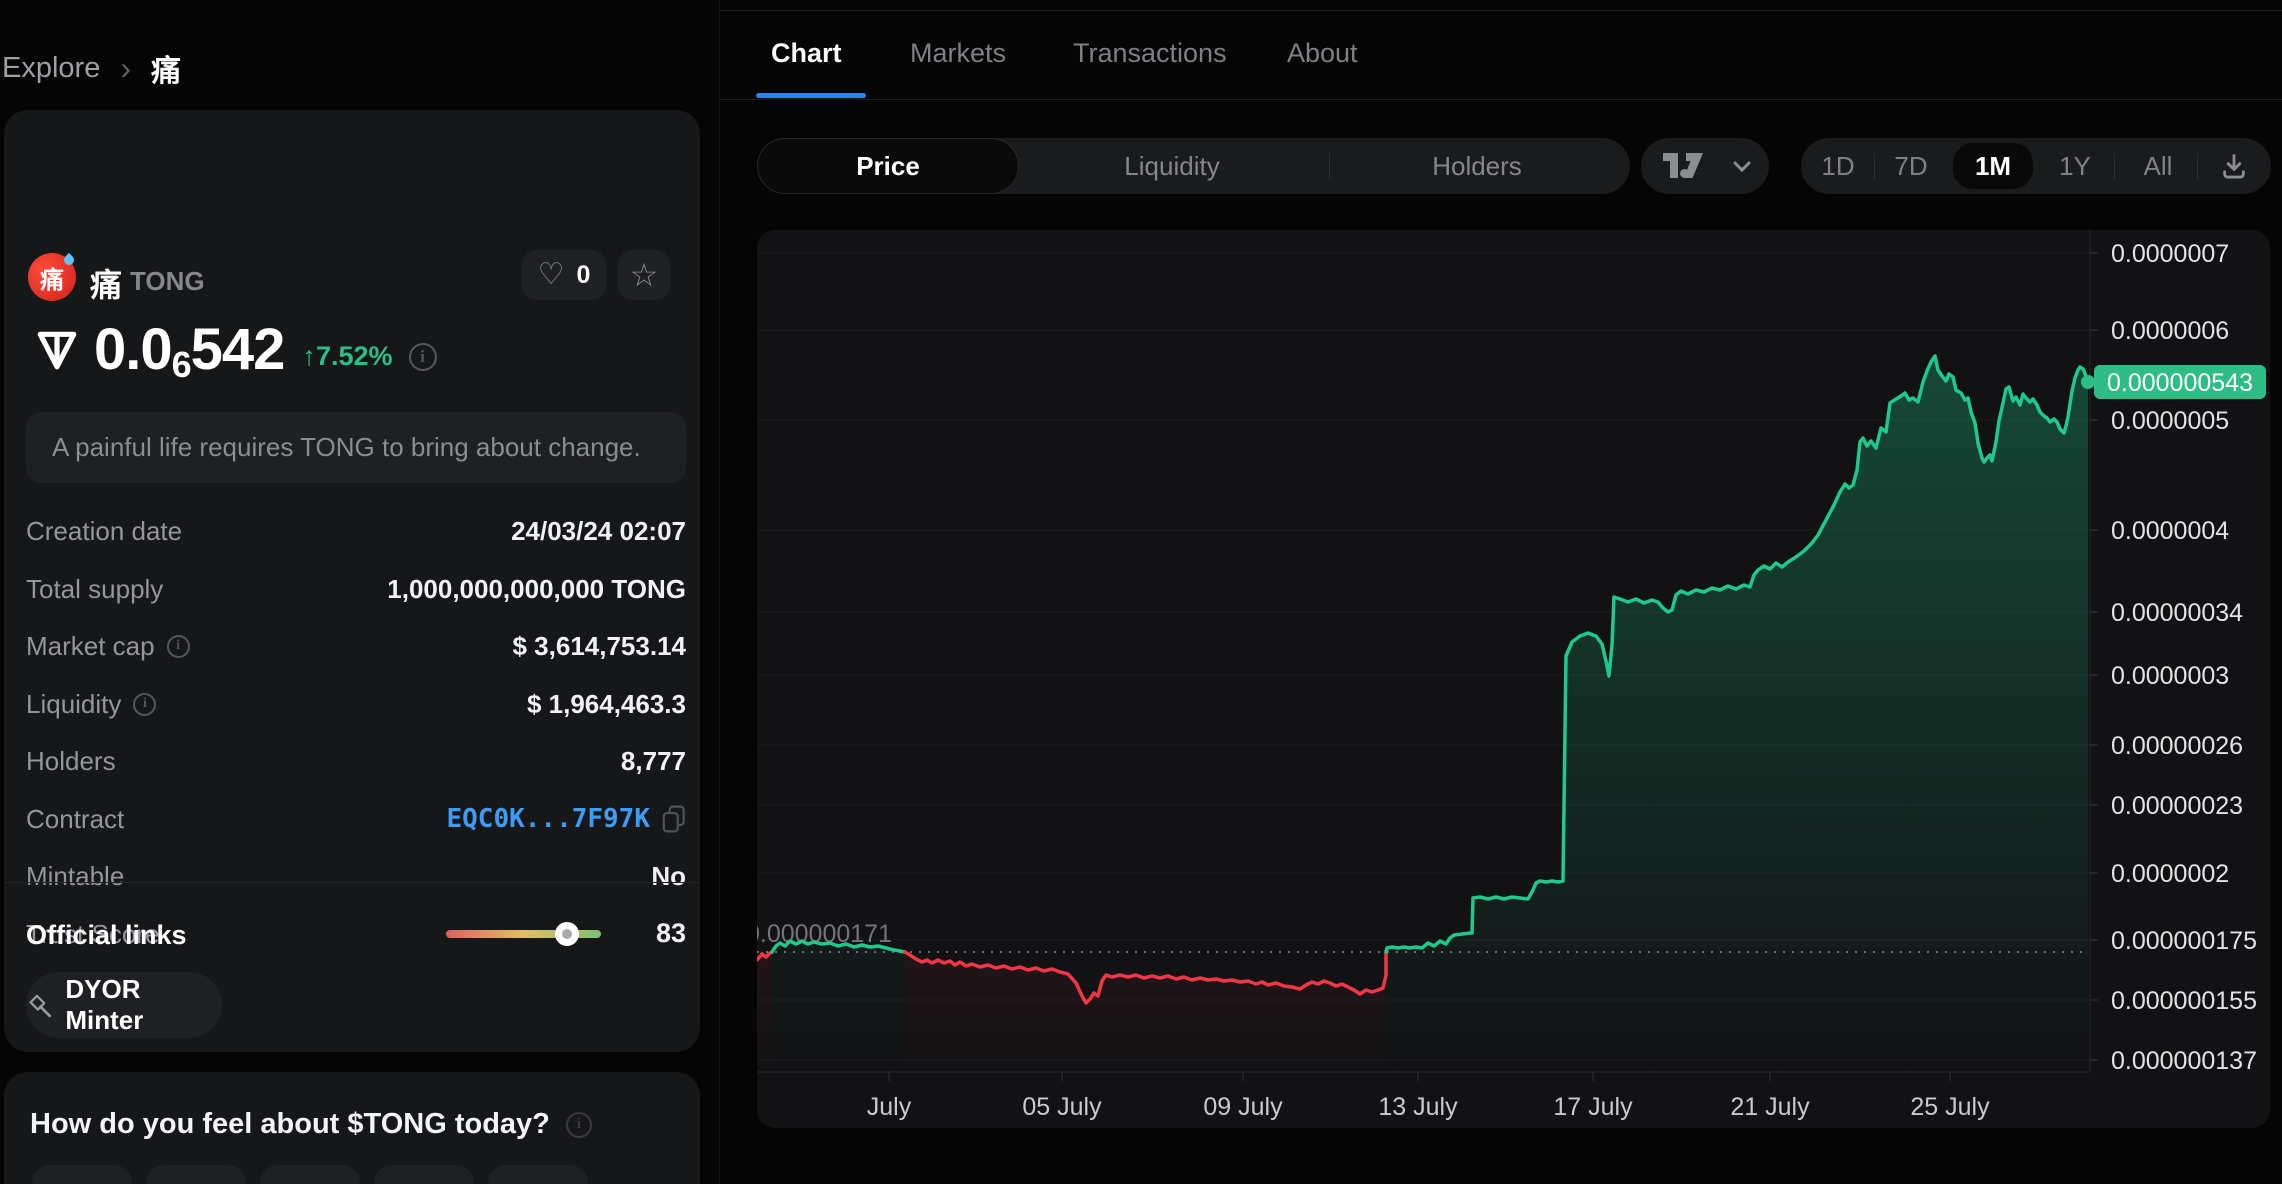 This screenshot has width=2282, height=1184. What do you see at coordinates (2036, 166) in the screenshot?
I see `timeframe-group: 1D 7D 1M 1Y All` at bounding box center [2036, 166].